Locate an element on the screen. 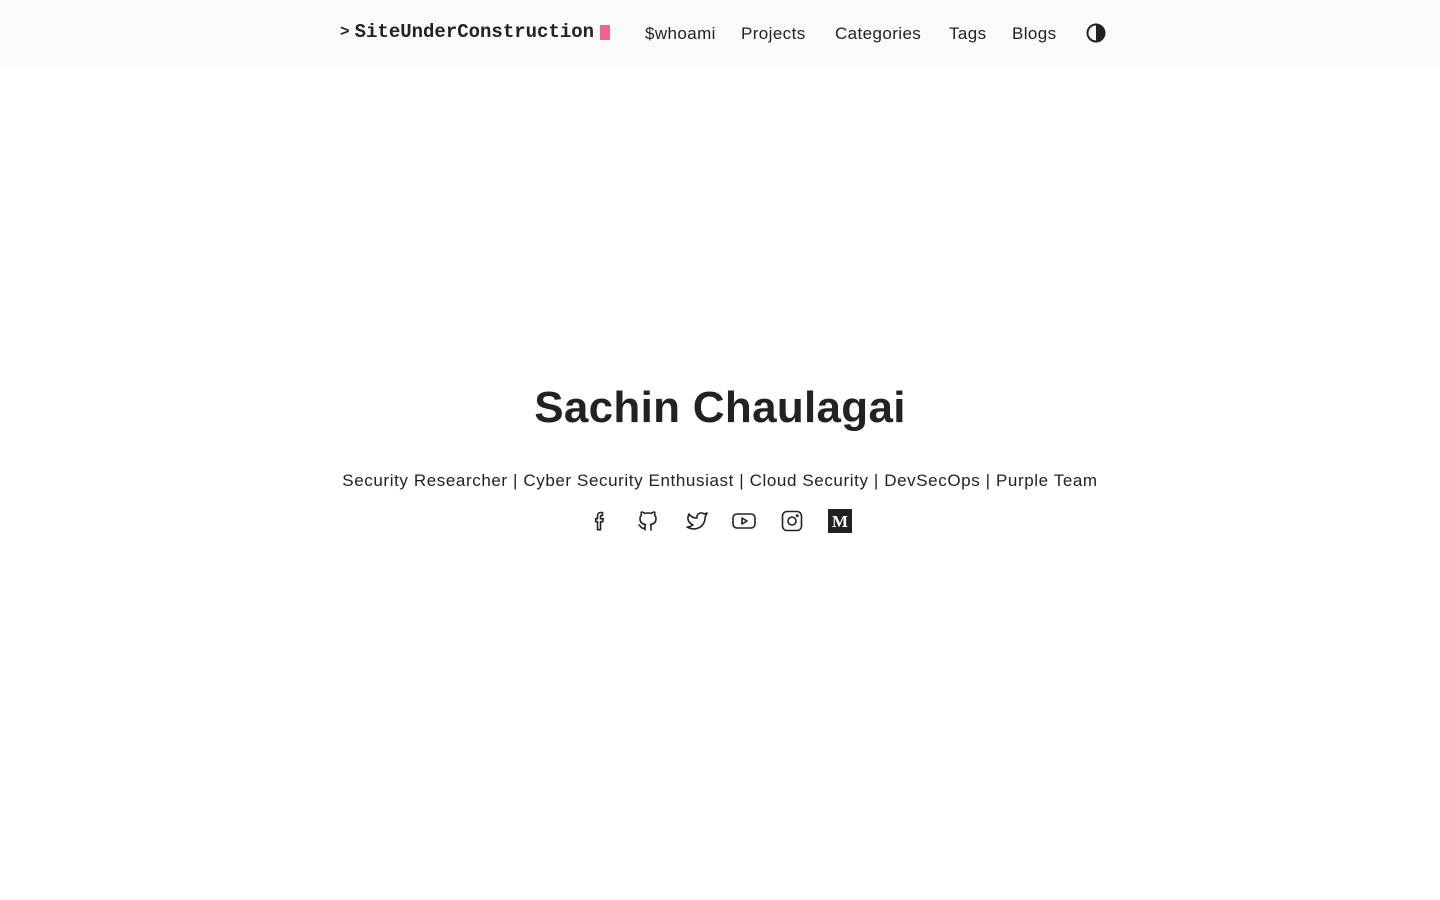 This screenshot has width=1440, height=900. youtube-link is located at coordinates (744, 521).